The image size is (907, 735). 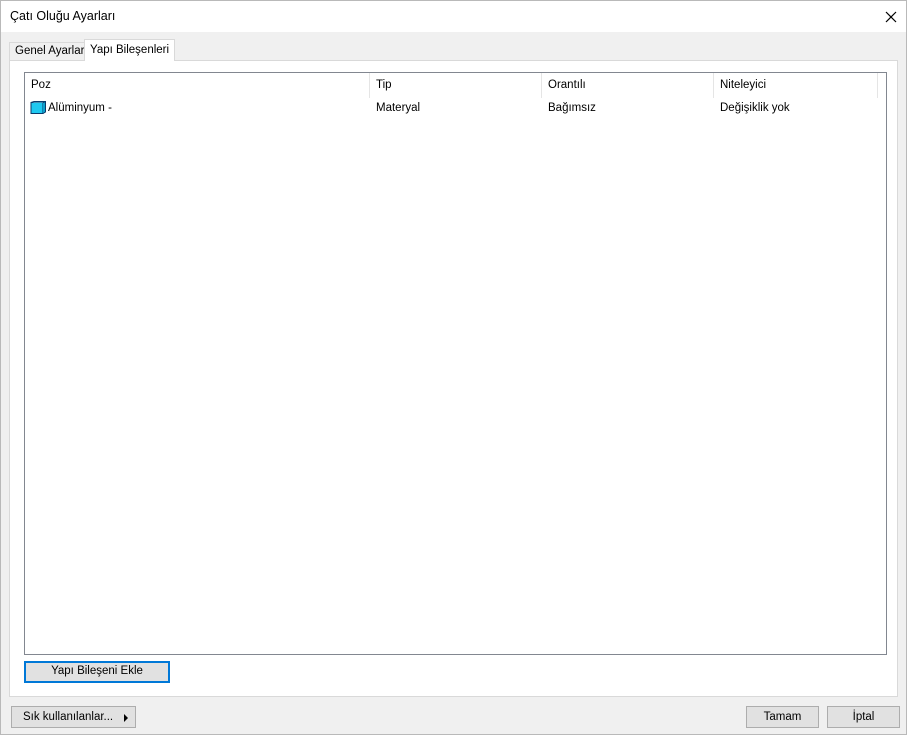 What do you see at coordinates (197, 85) in the screenshot?
I see `column-header-poz: Poz` at bounding box center [197, 85].